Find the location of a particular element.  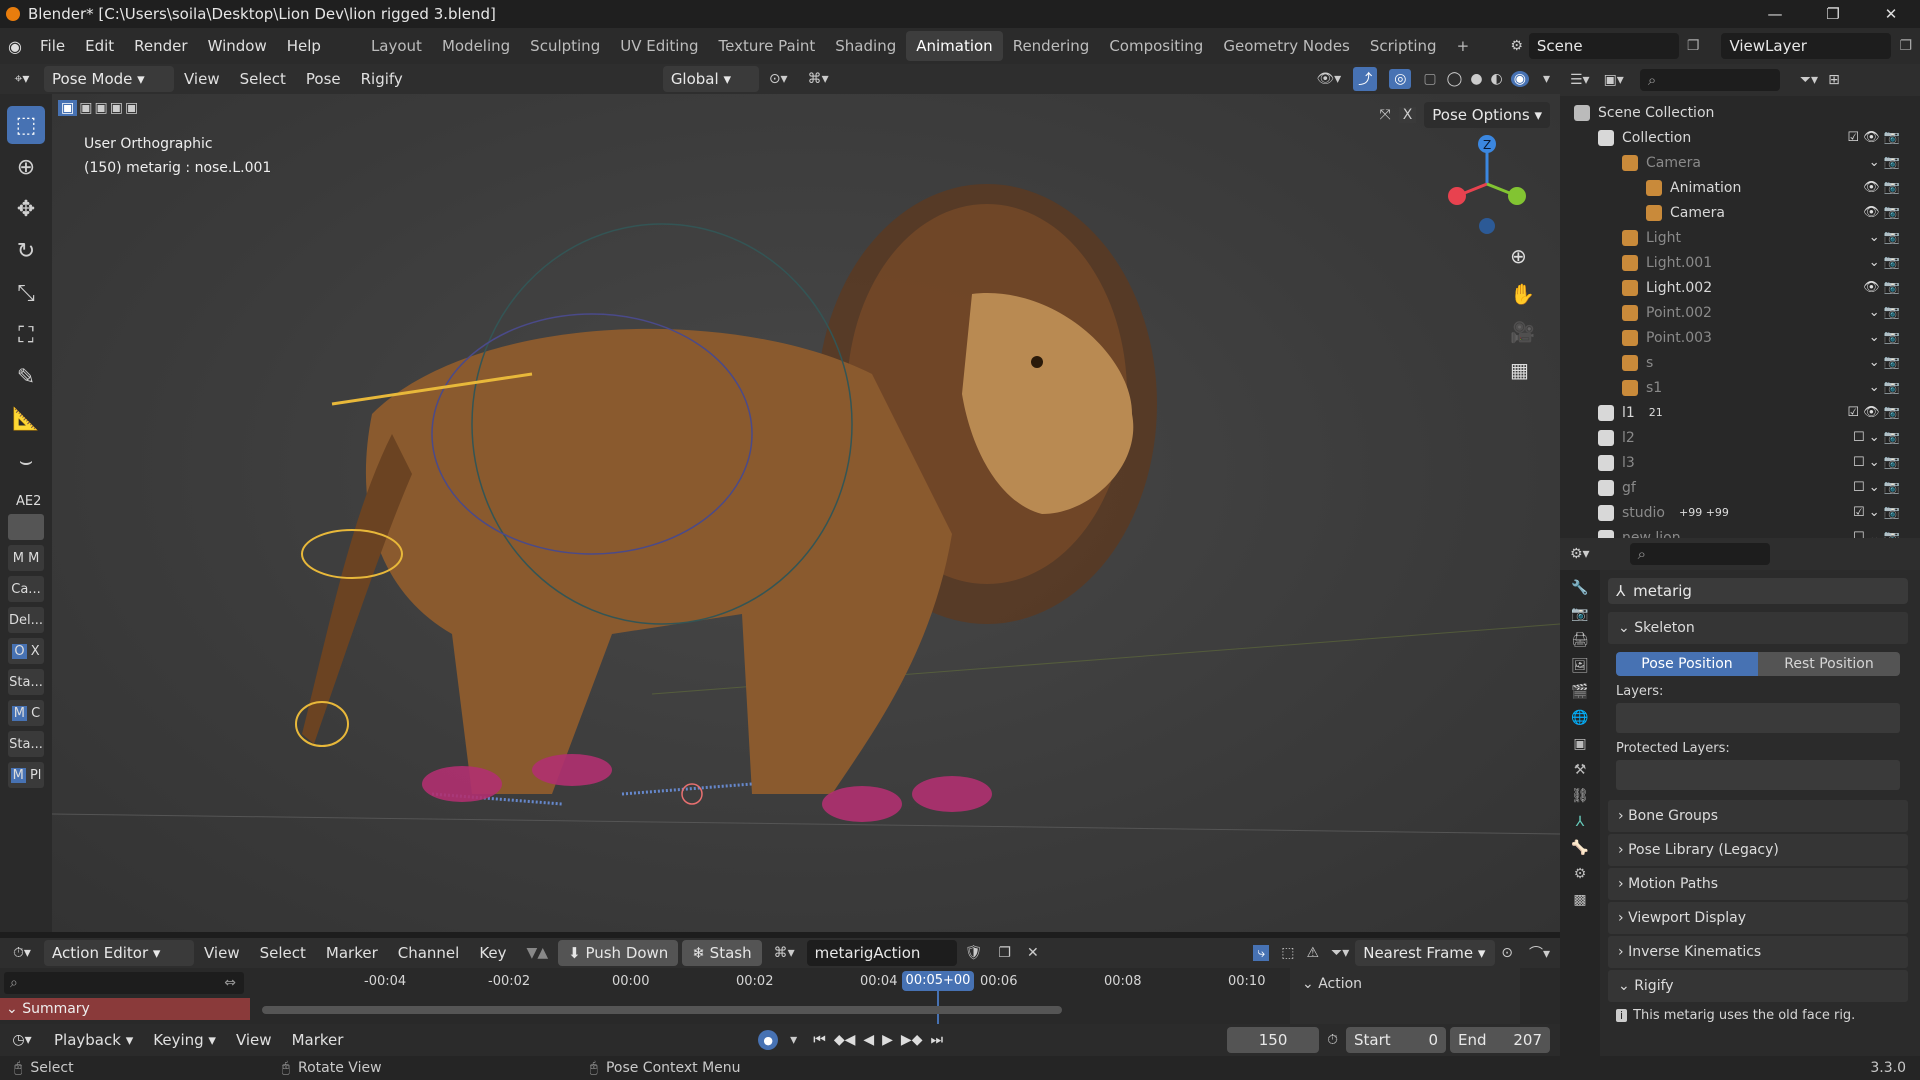

outliner-row: Point.003 ⌄ 📷 is located at coordinates (1740, 337).